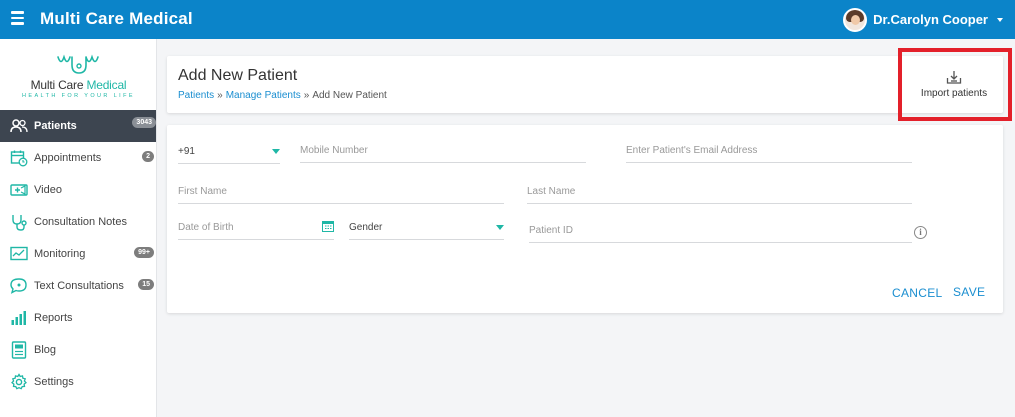 This screenshot has width=1015, height=417. I want to click on chat-icon, so click(19, 286).